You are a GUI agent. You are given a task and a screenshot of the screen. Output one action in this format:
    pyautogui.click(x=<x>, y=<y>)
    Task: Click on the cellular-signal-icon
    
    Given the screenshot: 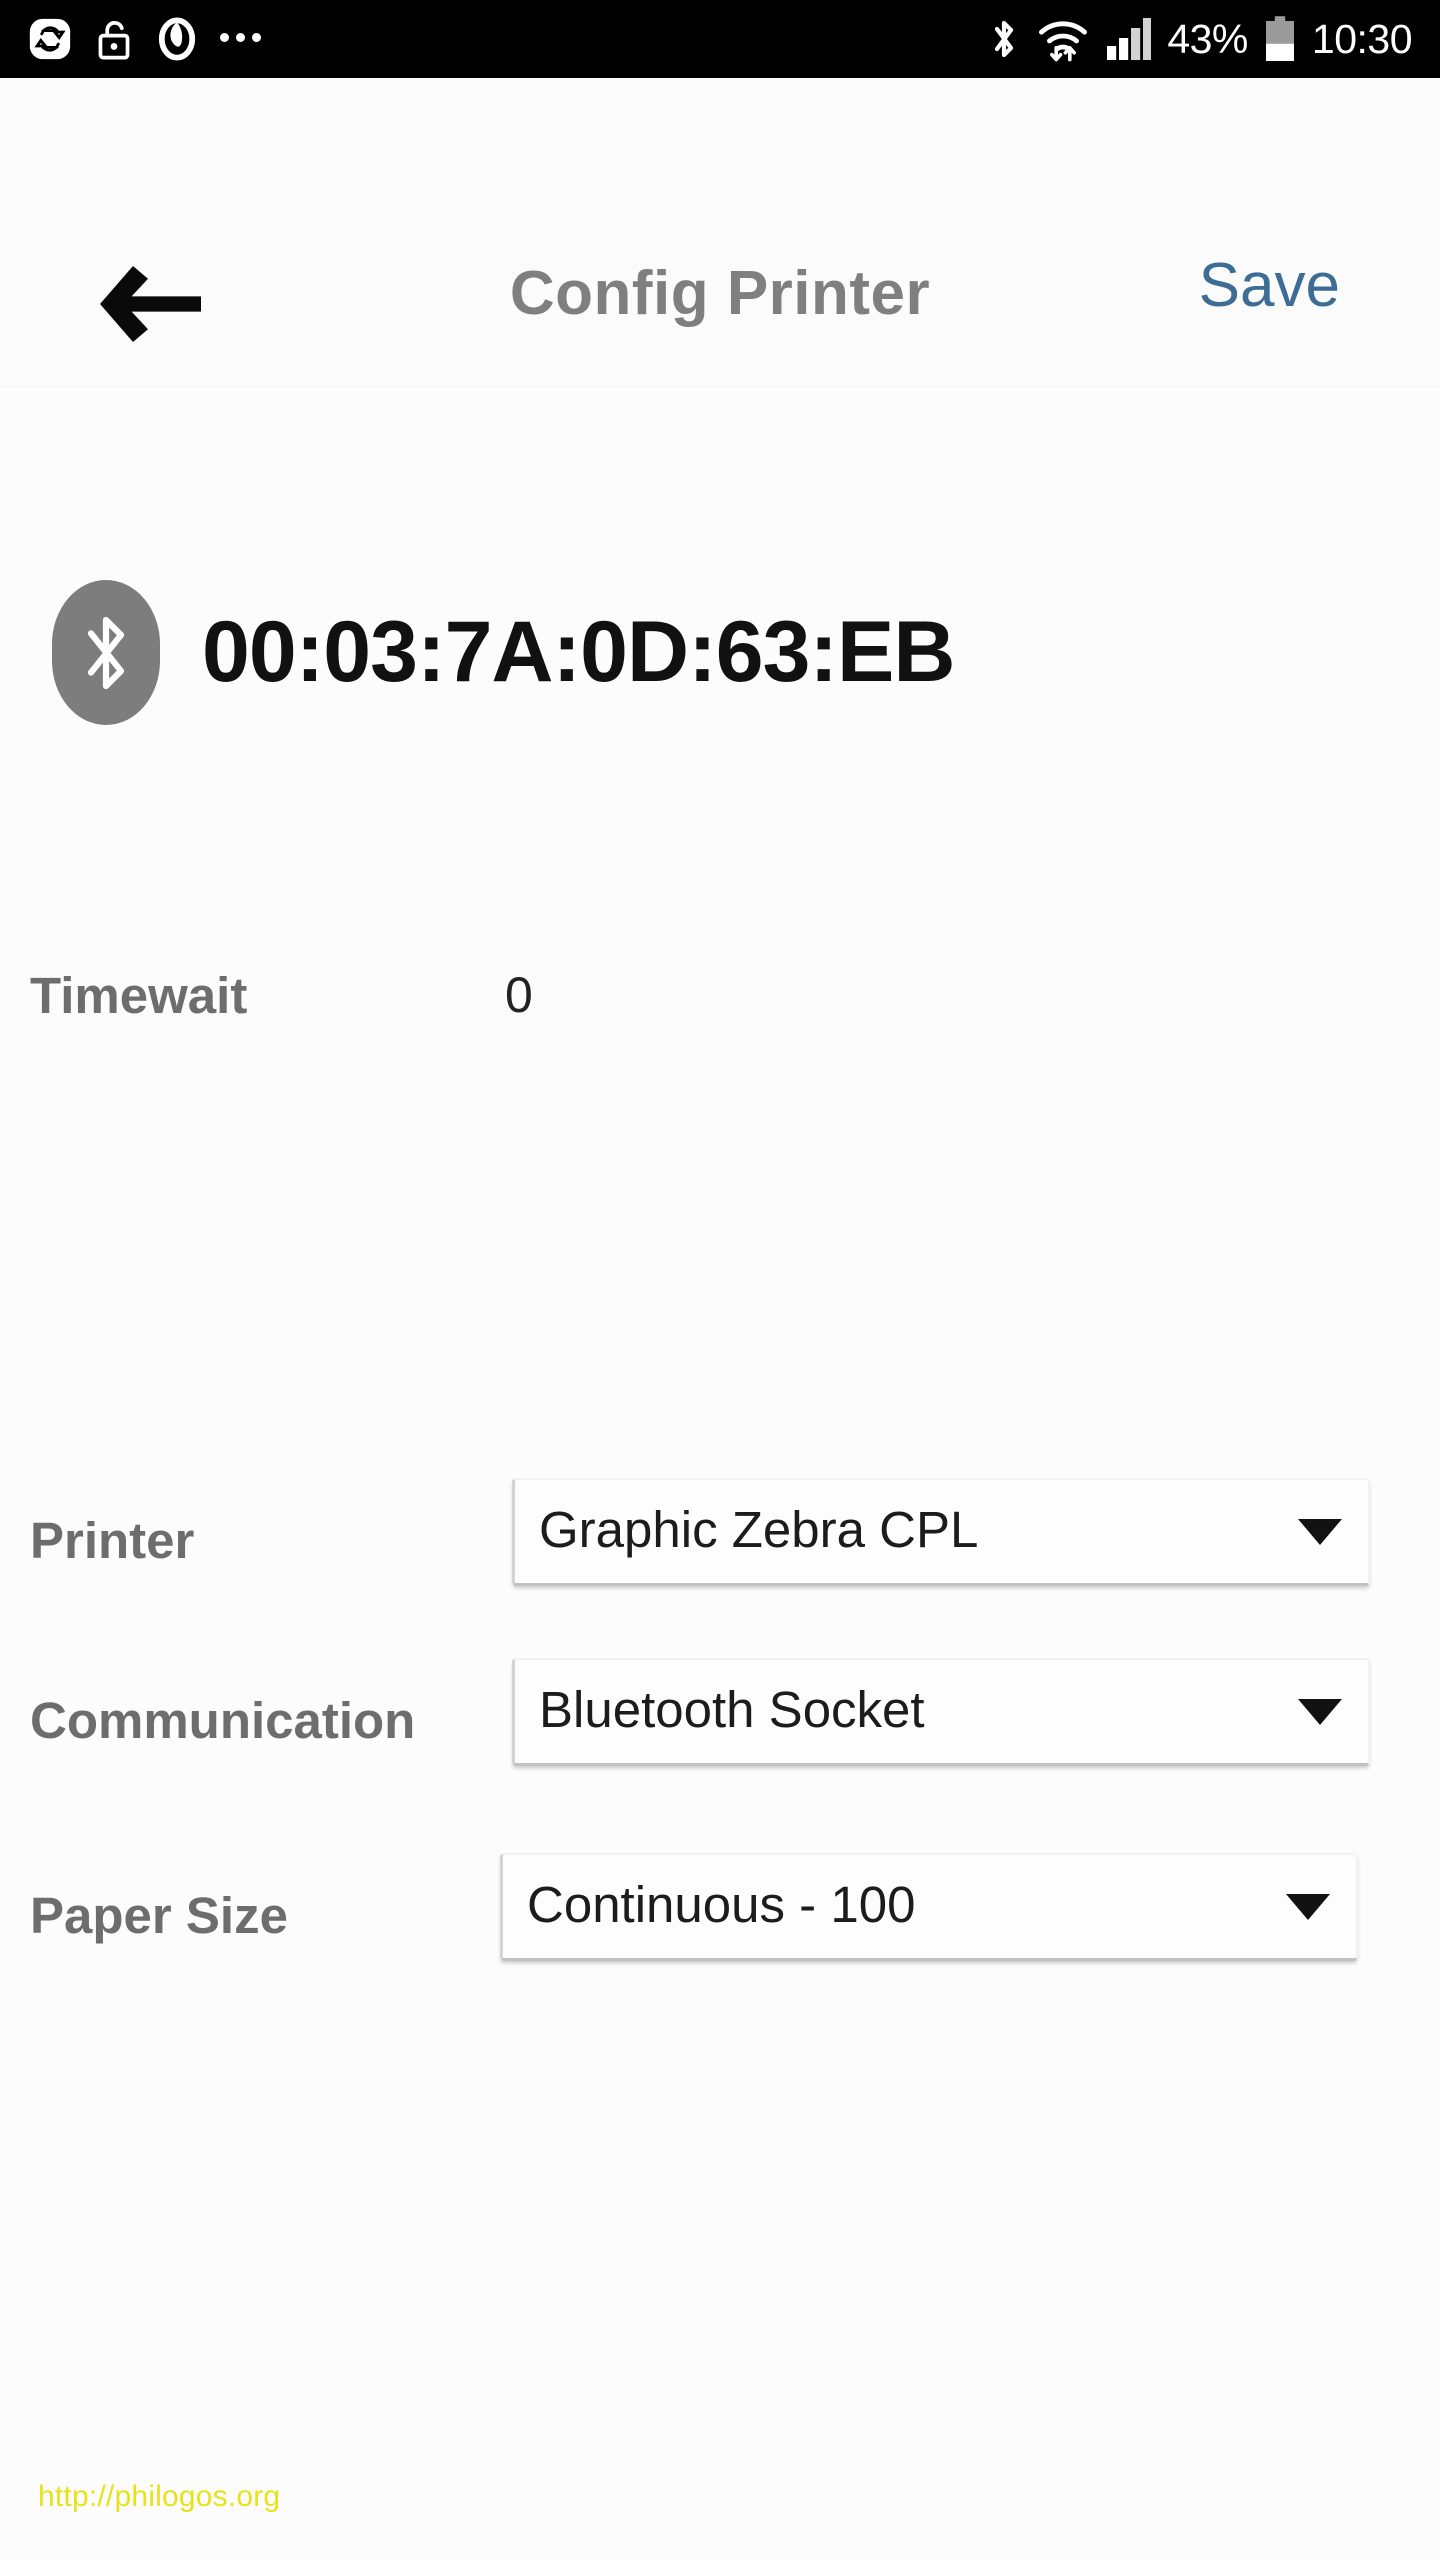 What is the action you would take?
    pyautogui.click(x=1128, y=39)
    